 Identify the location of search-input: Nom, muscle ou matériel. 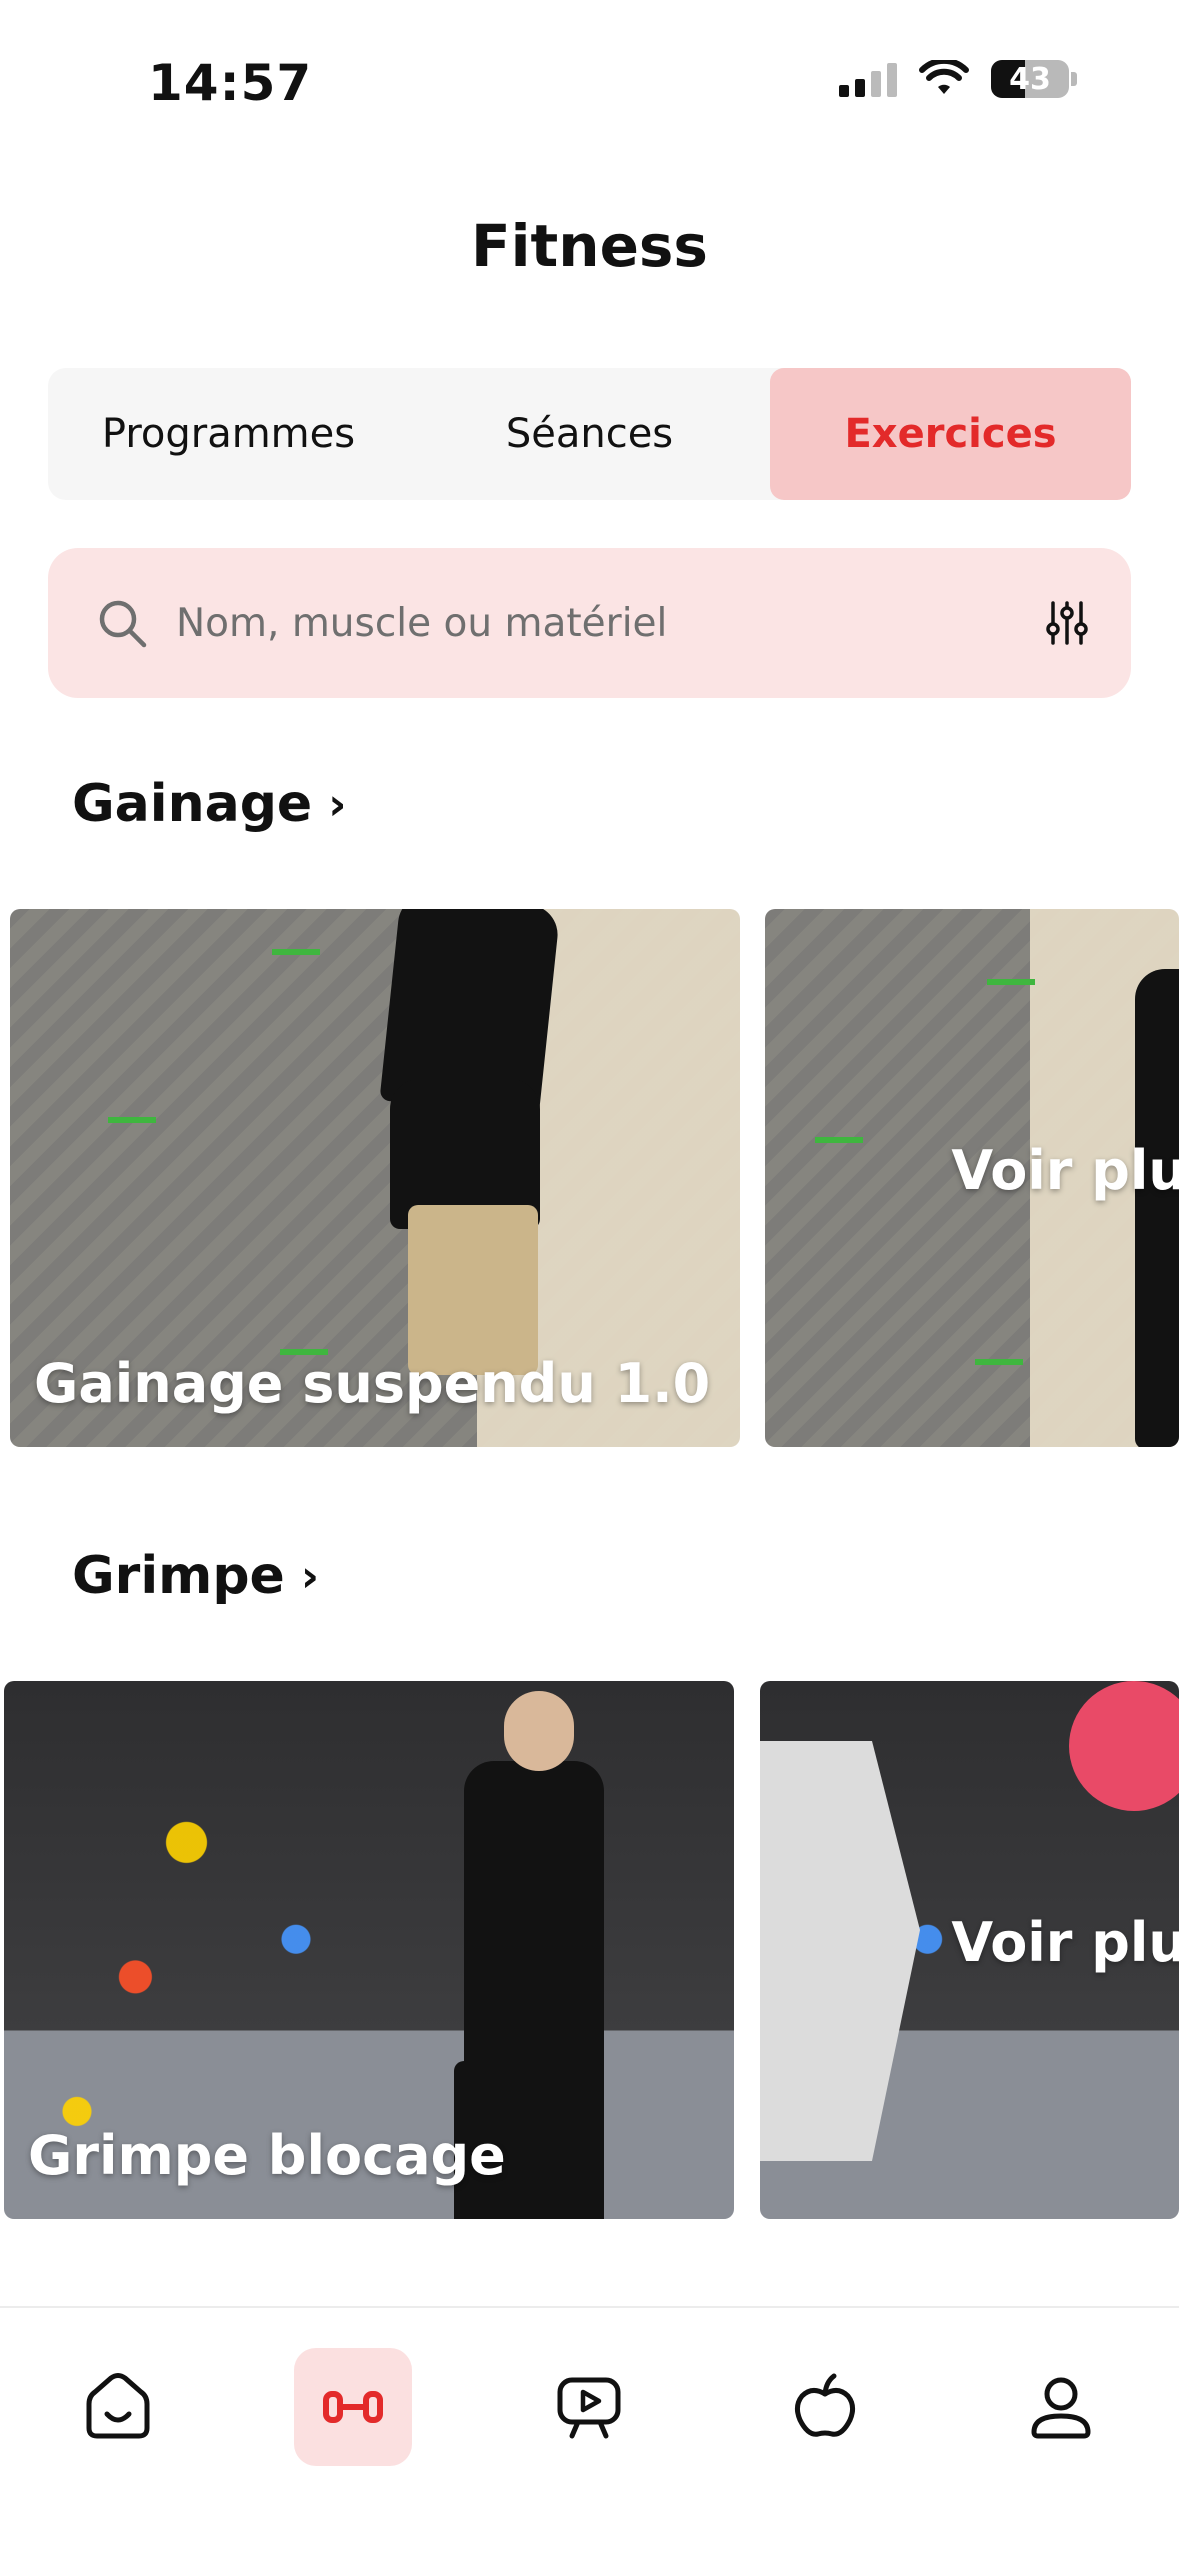
(610, 623).